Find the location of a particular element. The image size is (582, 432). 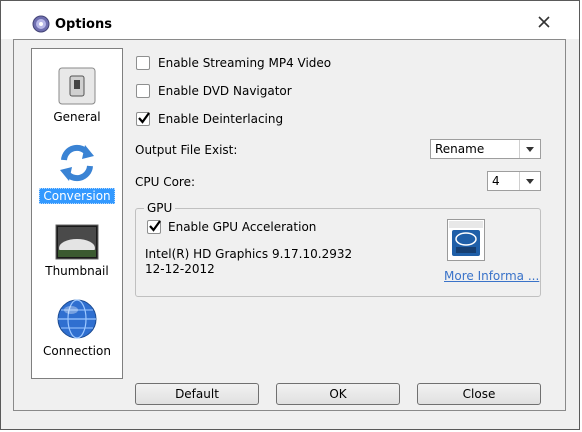

gpu-acceleration-label: Enable GPU Acceleration is located at coordinates (242, 227).